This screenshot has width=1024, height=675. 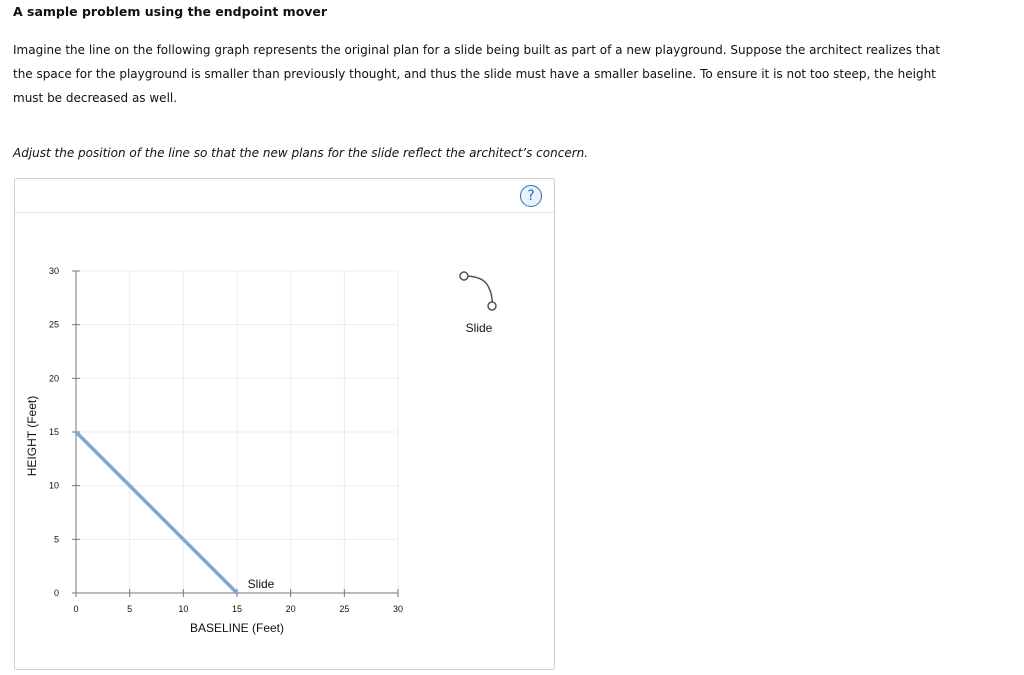 What do you see at coordinates (54, 271) in the screenshot?
I see `y-tick-label: 30` at bounding box center [54, 271].